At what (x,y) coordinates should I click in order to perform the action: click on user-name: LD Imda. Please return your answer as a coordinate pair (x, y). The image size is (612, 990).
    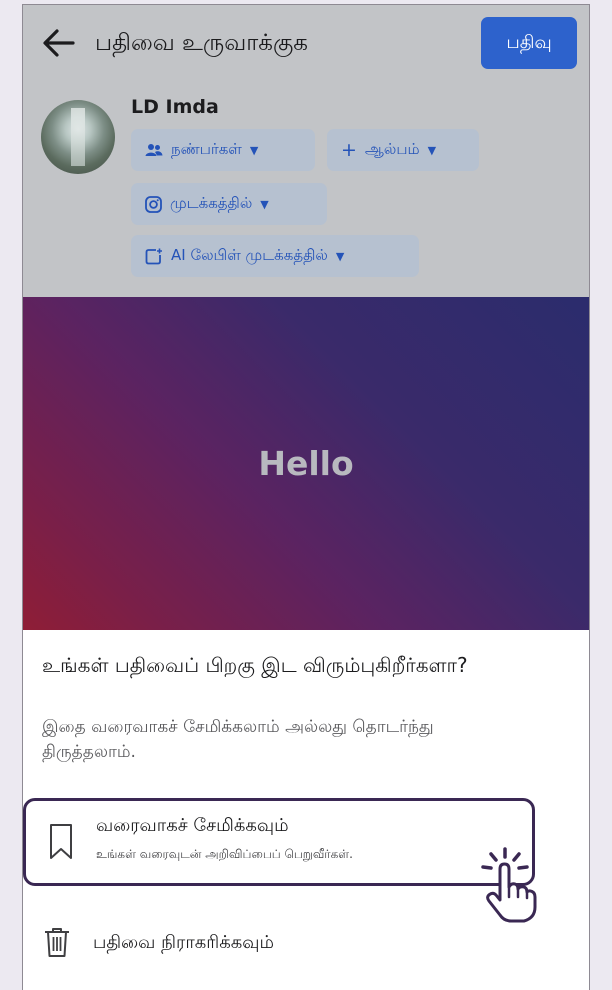
    Looking at the image, I should click on (175, 107).